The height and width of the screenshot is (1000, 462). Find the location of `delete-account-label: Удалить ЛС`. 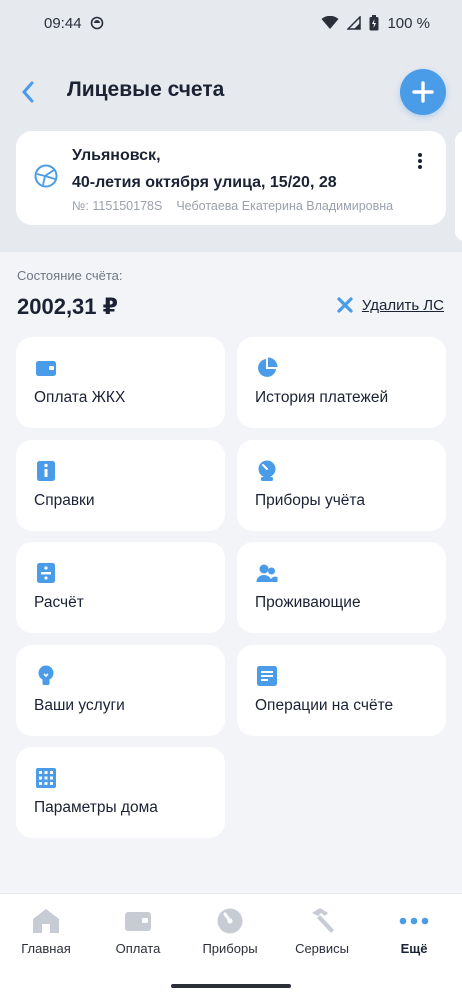

delete-account-label: Удалить ЛС is located at coordinates (402, 305).